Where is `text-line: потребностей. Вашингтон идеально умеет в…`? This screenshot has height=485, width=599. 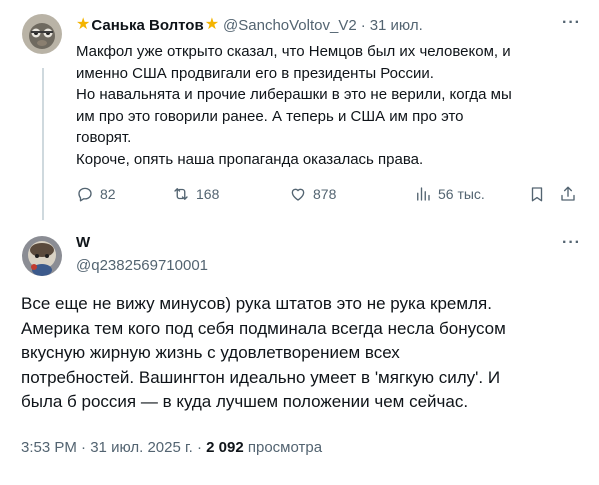
text-line: потребностей. Вашингтон идеально умеет в… is located at coordinates (261, 377).